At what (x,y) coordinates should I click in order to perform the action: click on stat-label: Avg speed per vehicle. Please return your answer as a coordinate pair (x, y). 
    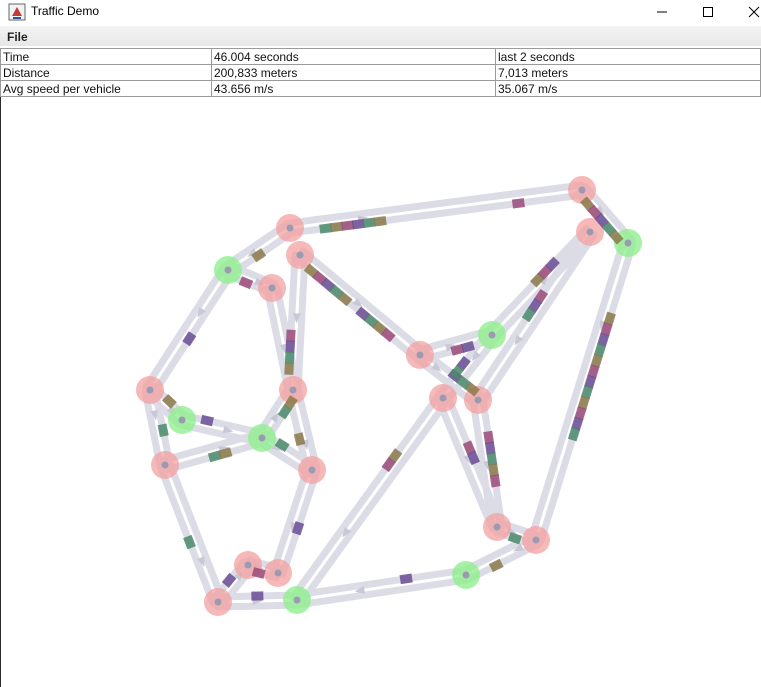
    Looking at the image, I should click on (106, 88).